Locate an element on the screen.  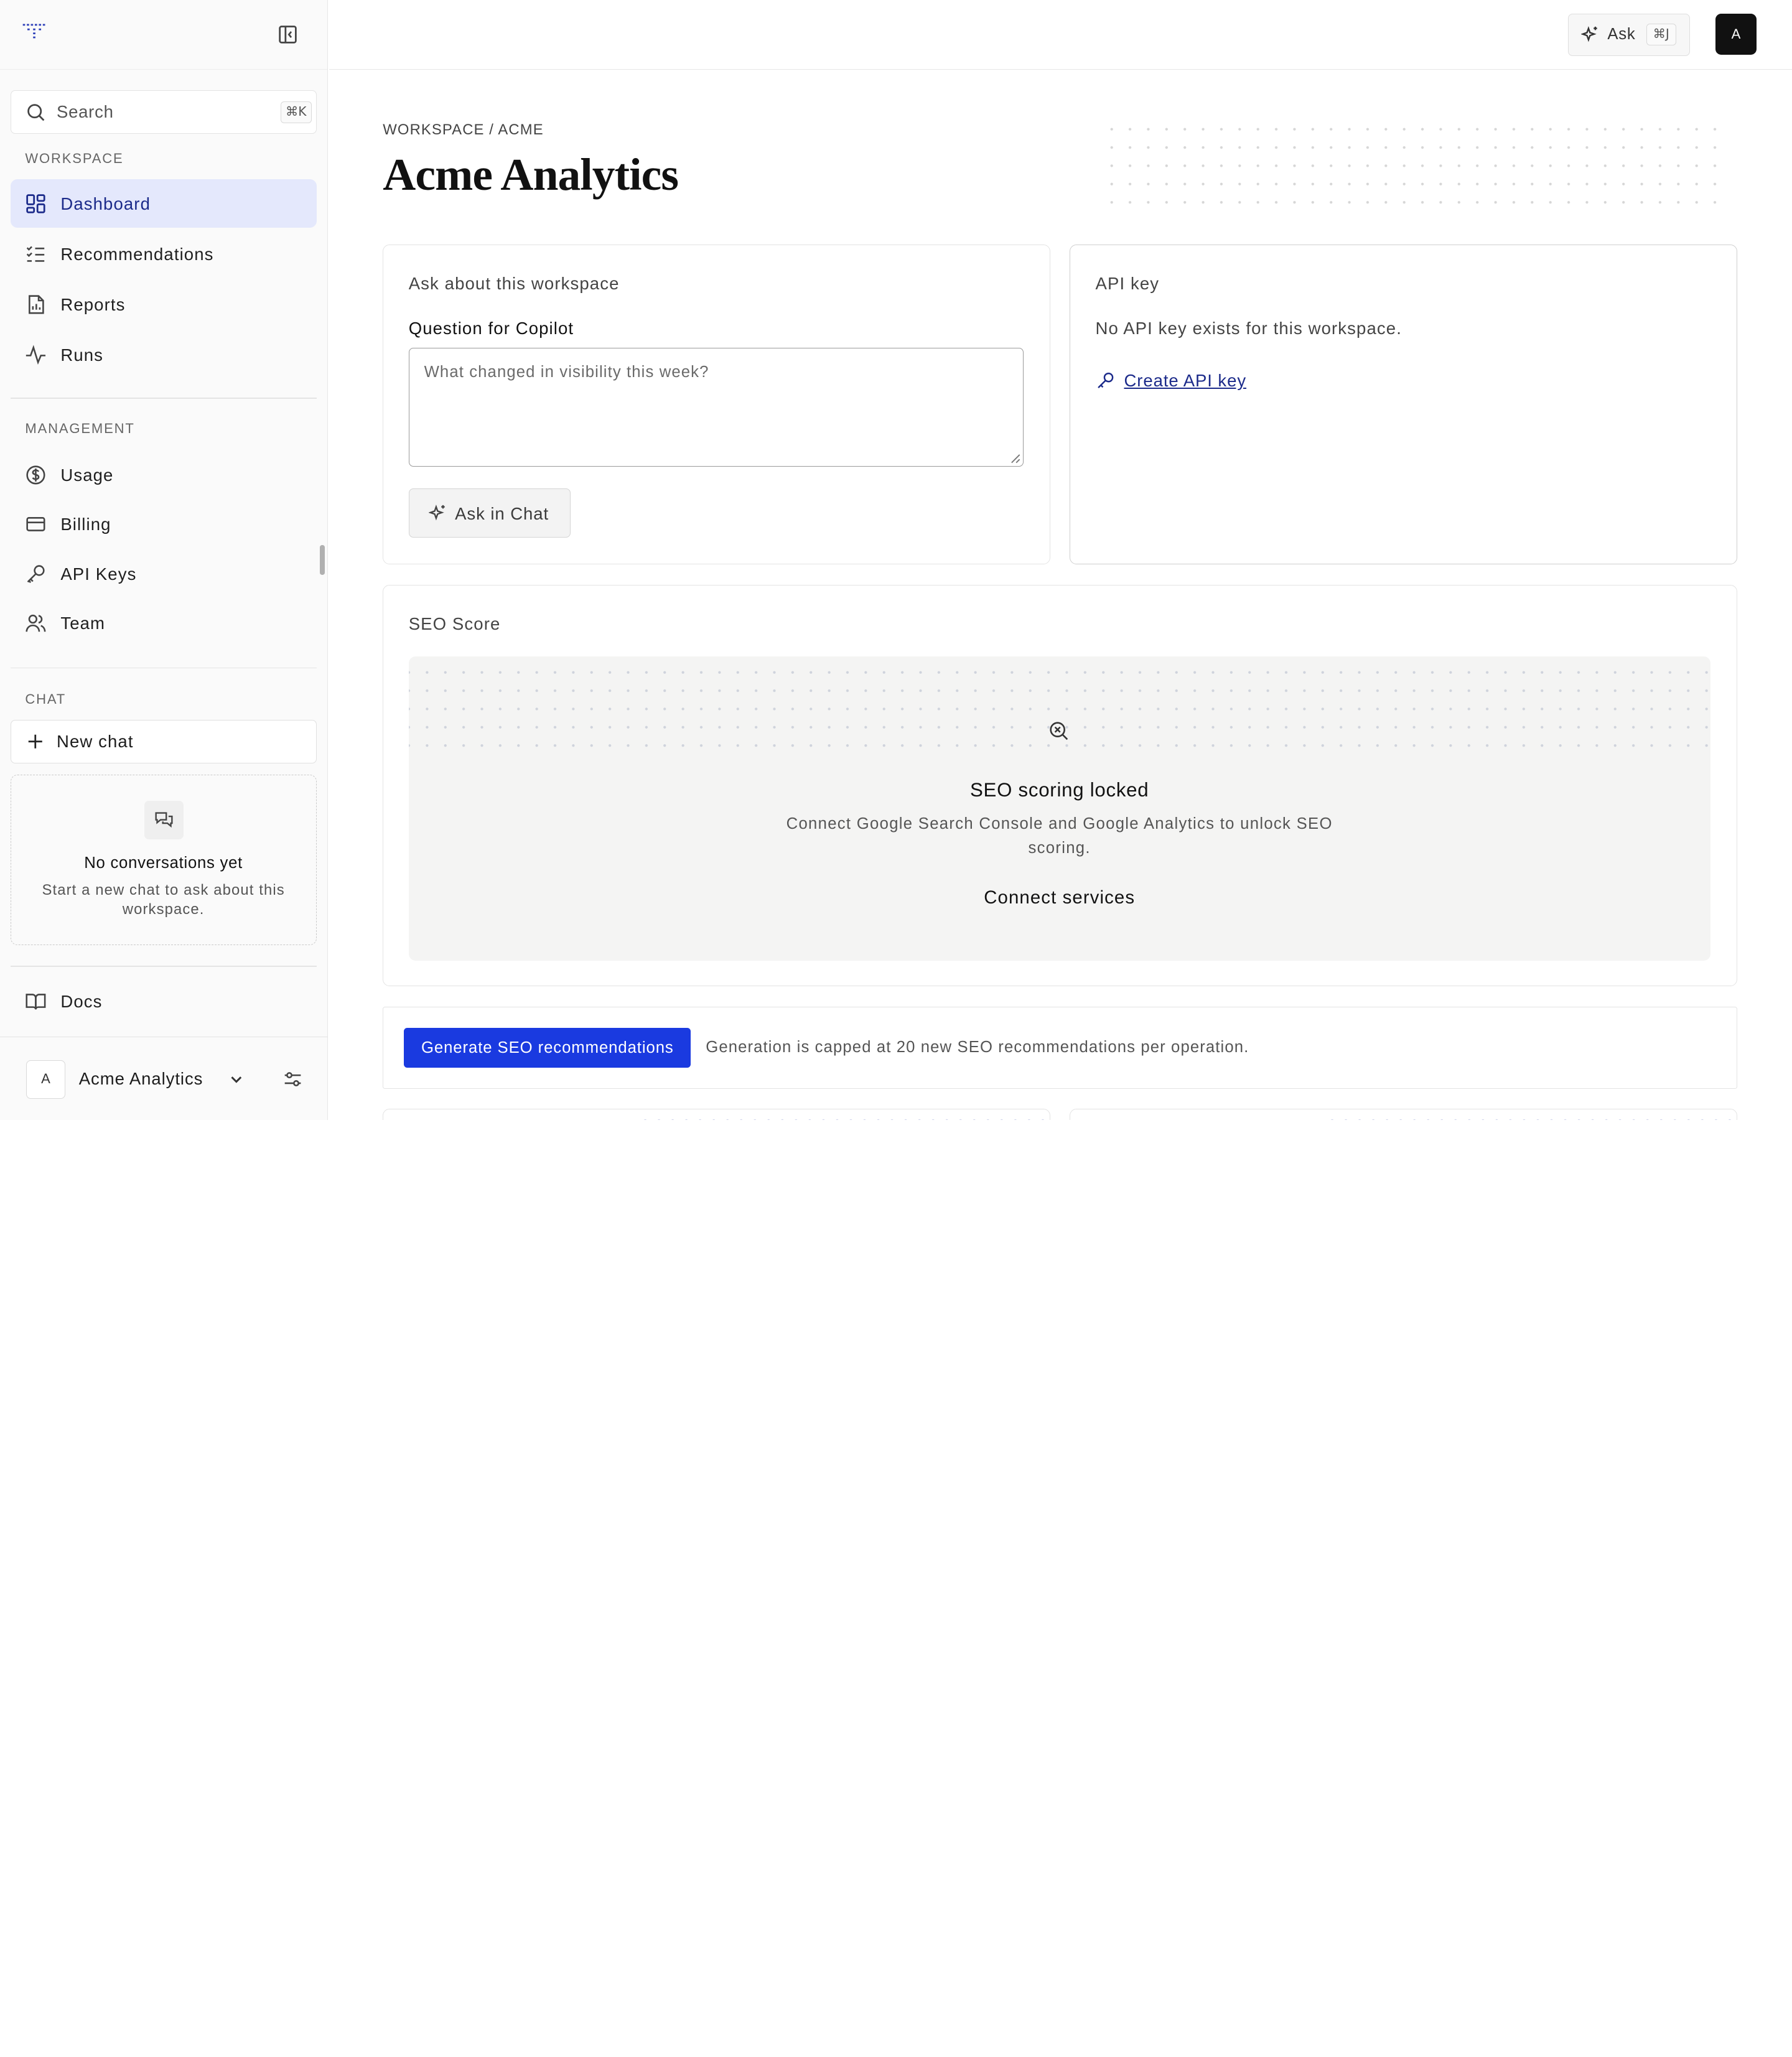
workspace-avatar: A is located at coordinates (45, 1079).